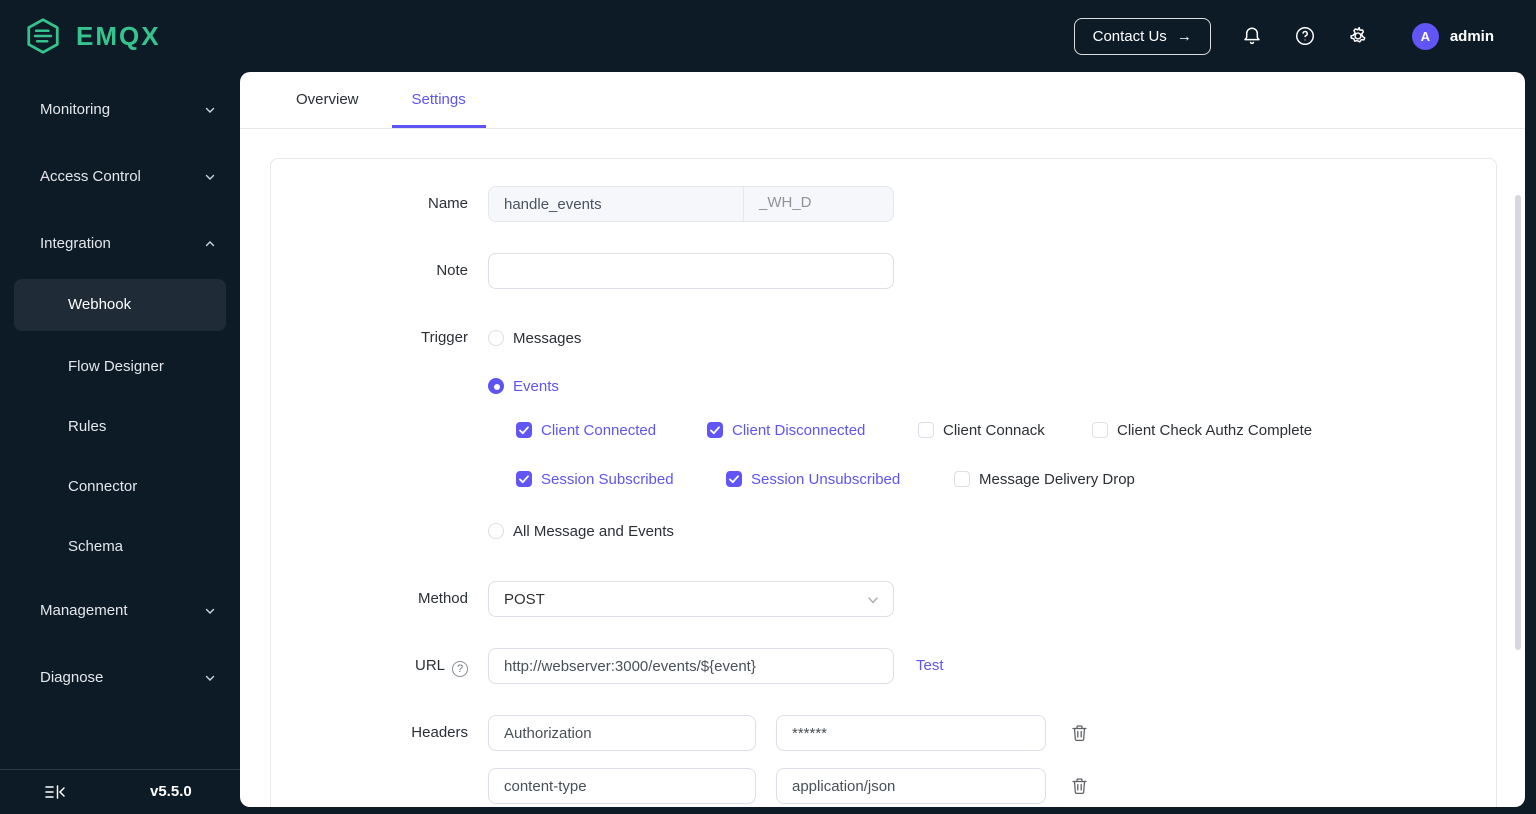 The width and height of the screenshot is (1536, 814). I want to click on sidebar-item-diagnose: Diagnose, so click(120, 678).